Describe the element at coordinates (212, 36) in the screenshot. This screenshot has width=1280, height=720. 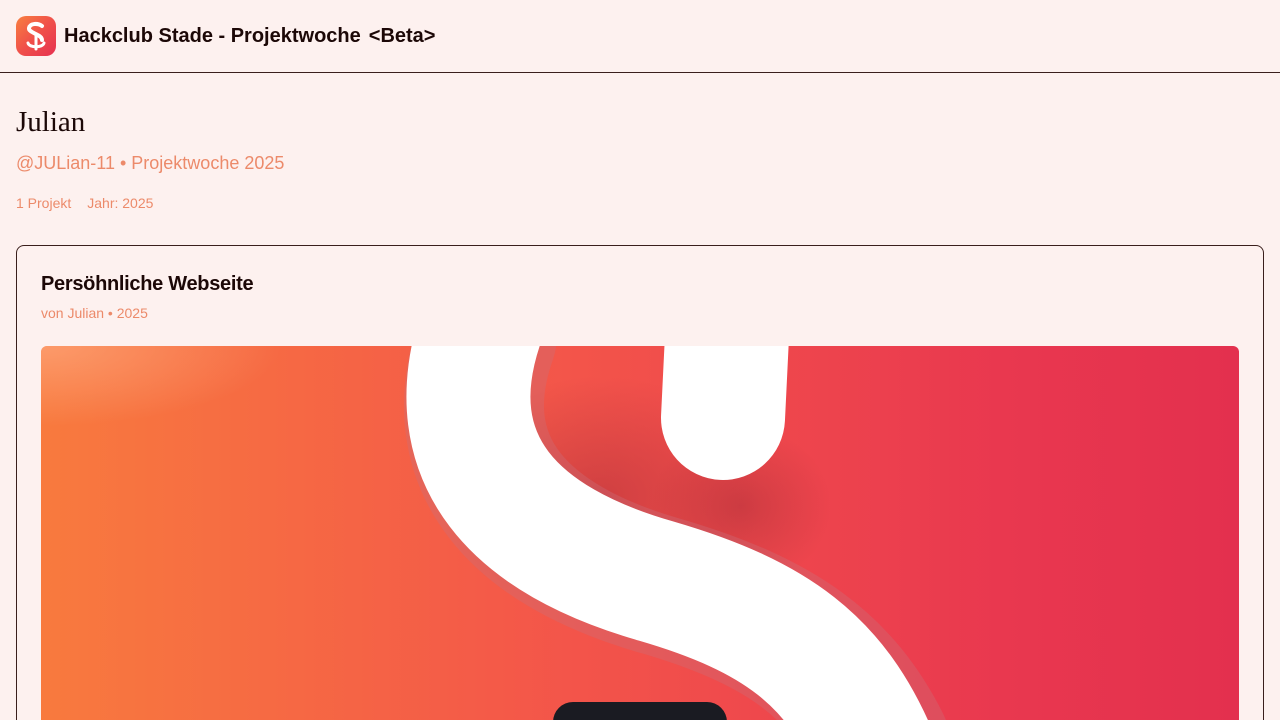
I see `site-title: Hackclub Stade - Projektwoche` at that location.